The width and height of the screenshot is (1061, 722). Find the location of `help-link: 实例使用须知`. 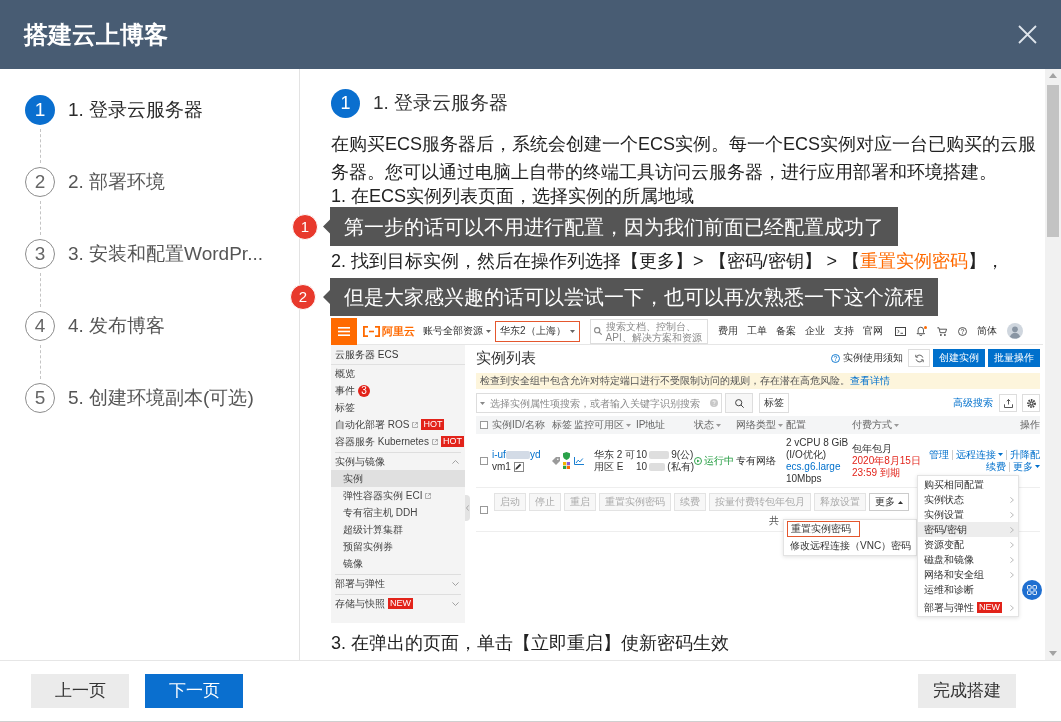

help-link: 实例使用须知 is located at coordinates (867, 358).